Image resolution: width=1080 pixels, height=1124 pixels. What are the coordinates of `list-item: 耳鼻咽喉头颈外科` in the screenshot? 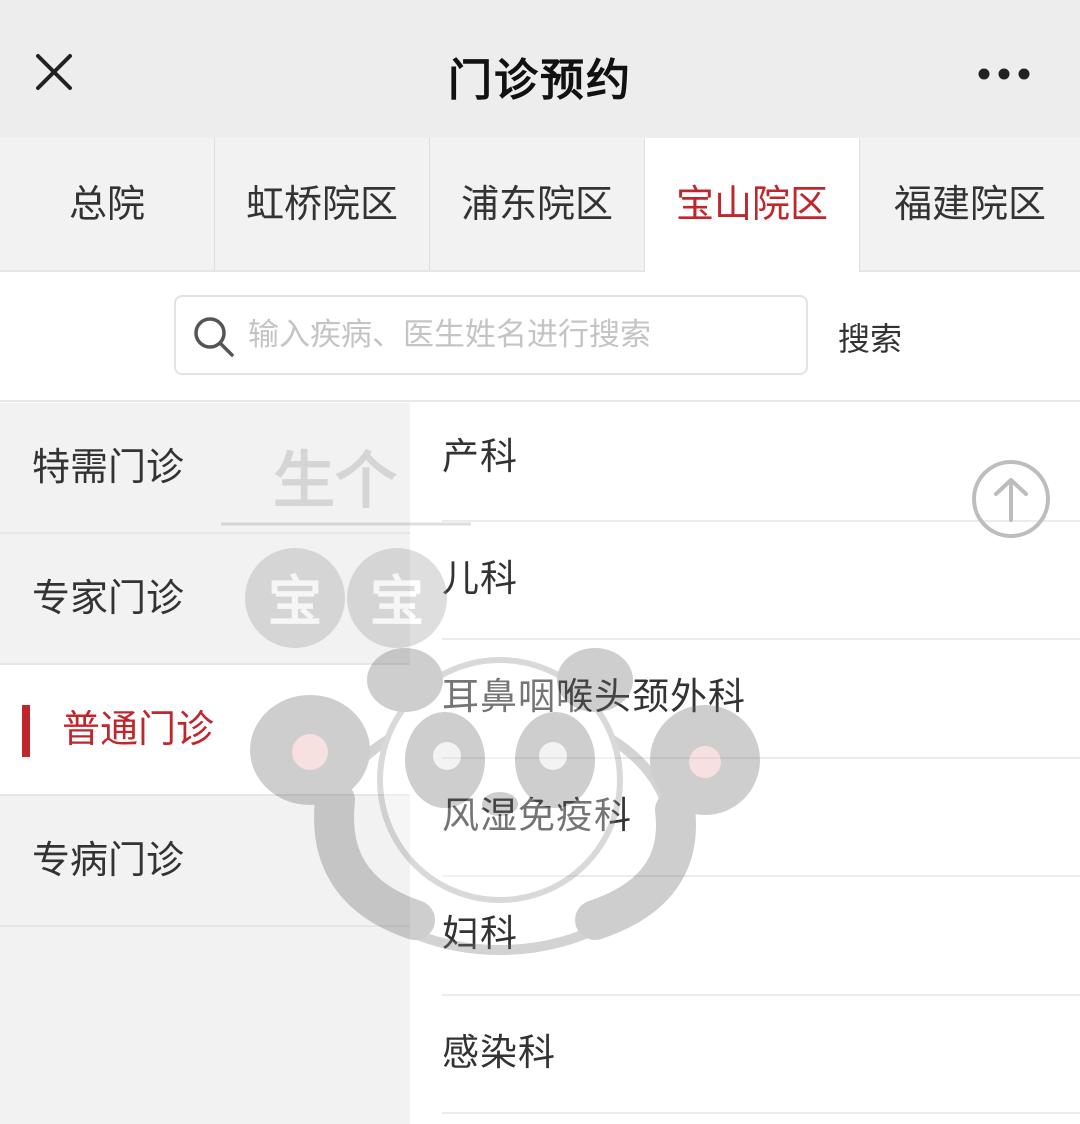 It's located at (761, 699).